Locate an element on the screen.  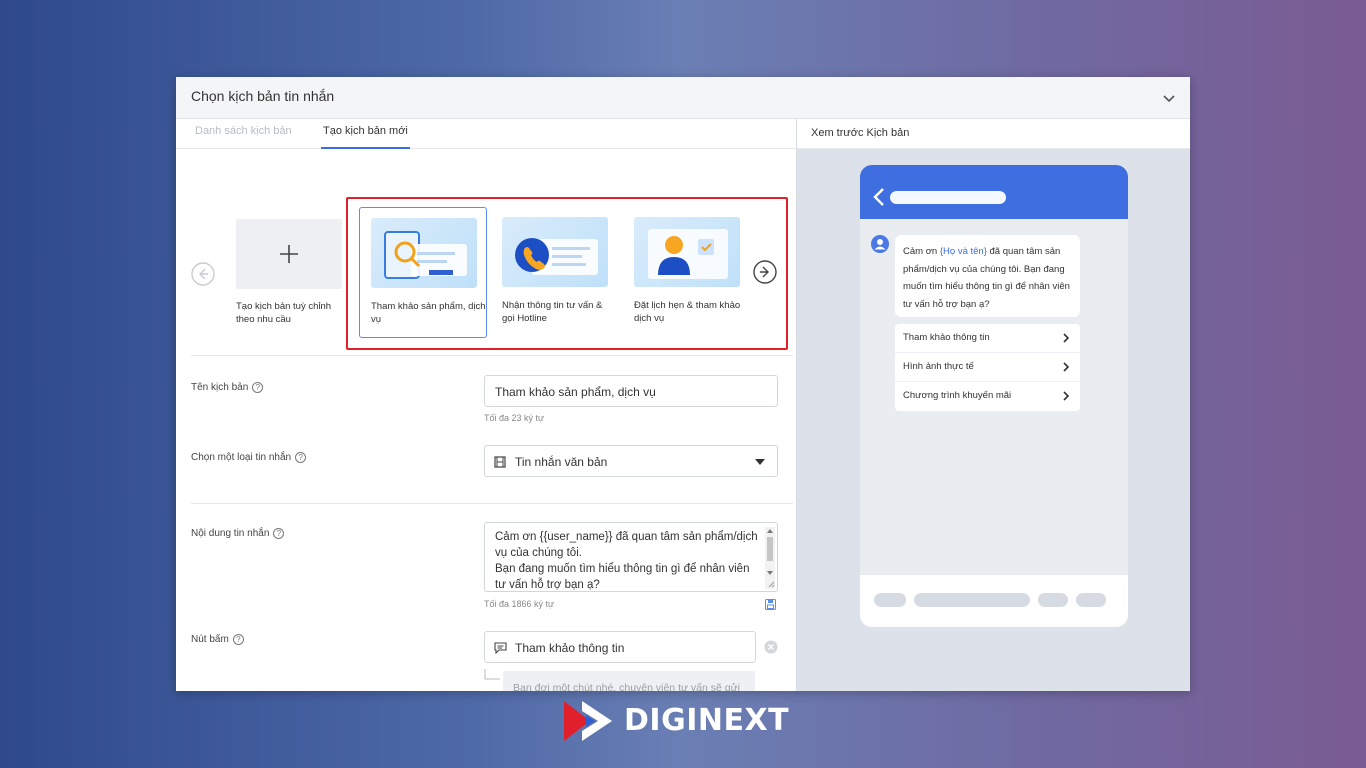
quick-reply-button: Chương trình khuyến mãi is located at coordinates (987, 396).